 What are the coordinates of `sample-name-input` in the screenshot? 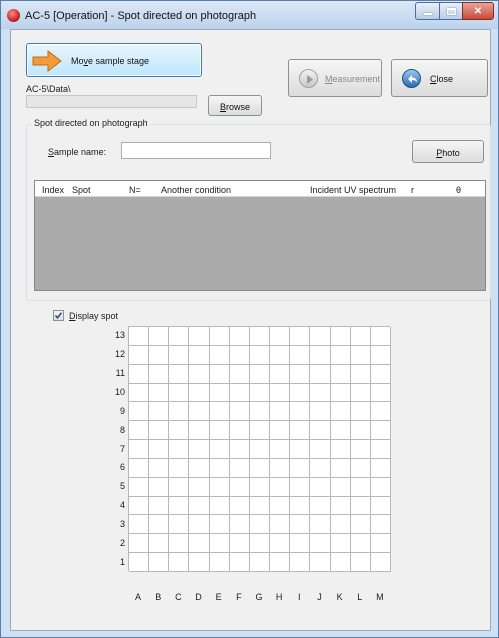 It's located at (196, 150).